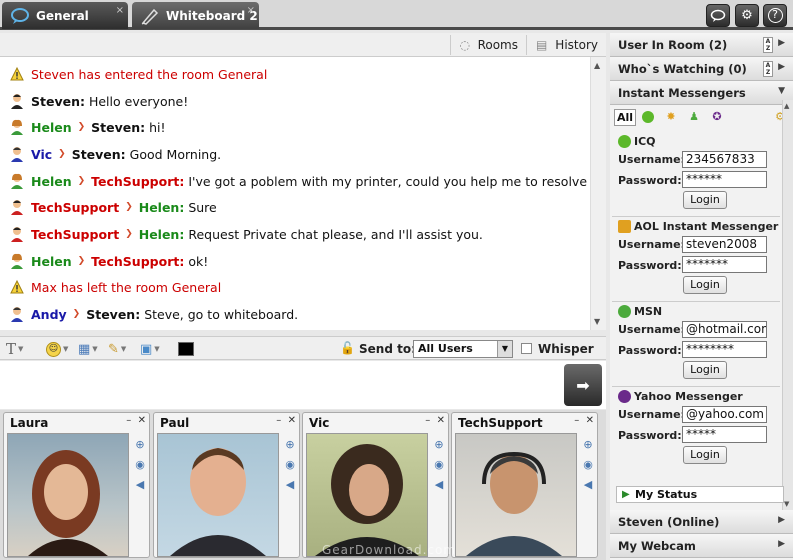  Describe the element at coordinates (88, 349) in the screenshot. I see `insert-button: ▦ ▼` at that location.